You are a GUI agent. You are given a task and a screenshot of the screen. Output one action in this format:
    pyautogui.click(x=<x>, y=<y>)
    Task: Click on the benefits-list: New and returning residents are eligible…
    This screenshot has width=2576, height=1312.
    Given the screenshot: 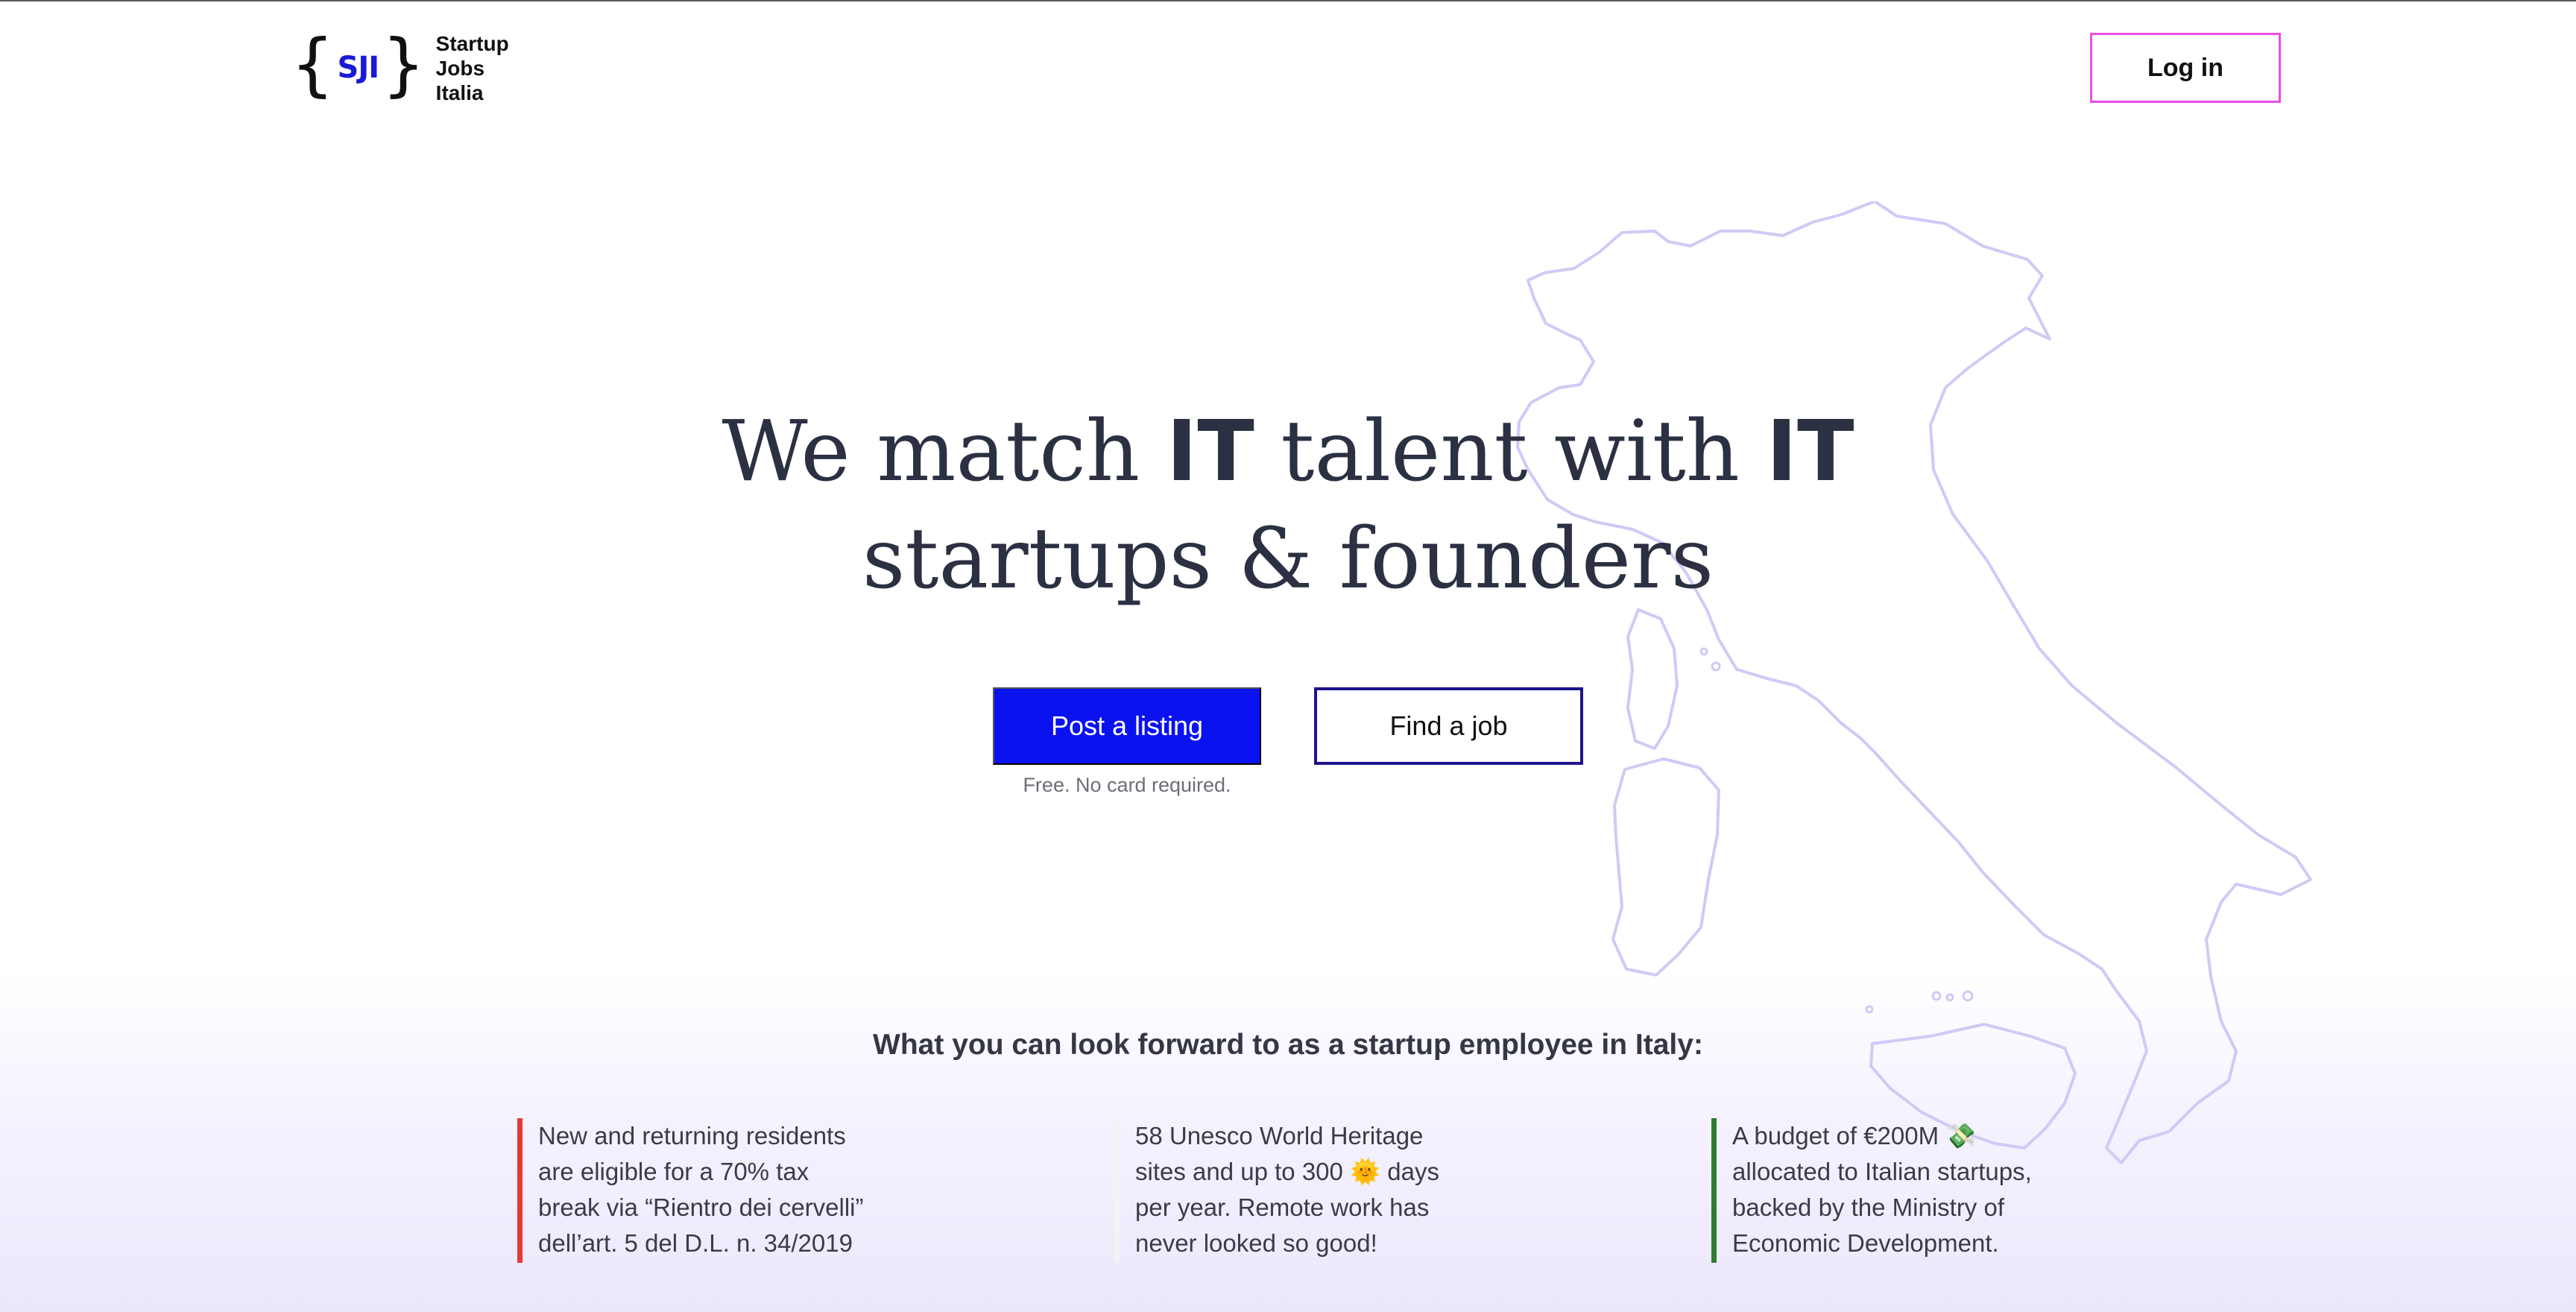 What is the action you would take?
    pyautogui.click(x=1337, y=1192)
    